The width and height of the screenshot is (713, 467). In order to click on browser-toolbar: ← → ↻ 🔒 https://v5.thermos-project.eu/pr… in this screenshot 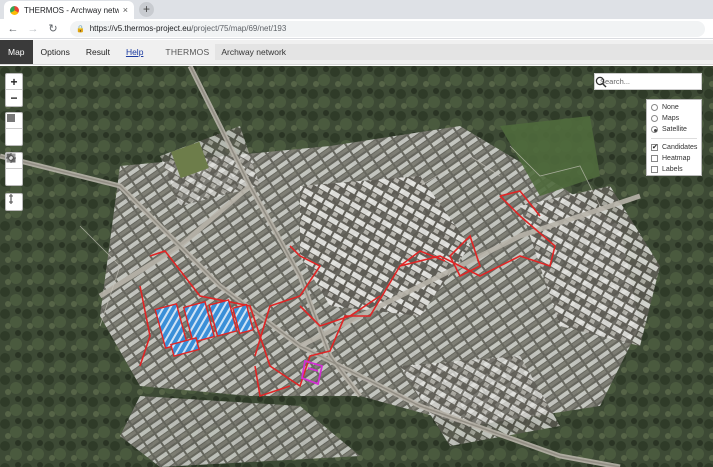, I will do `click(356, 29)`.